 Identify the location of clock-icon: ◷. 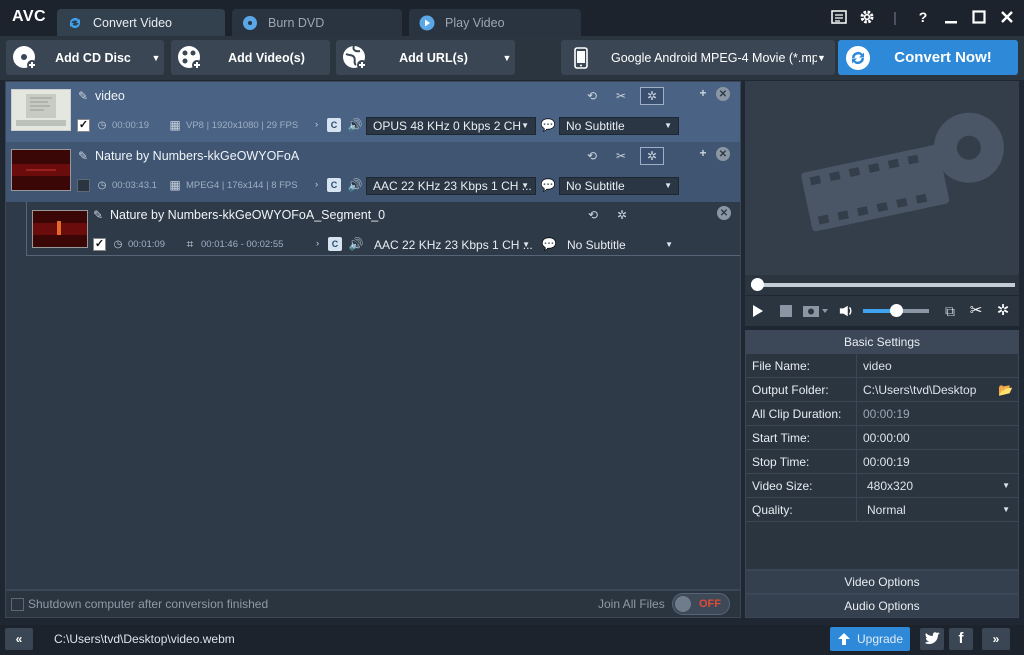
(118, 244).